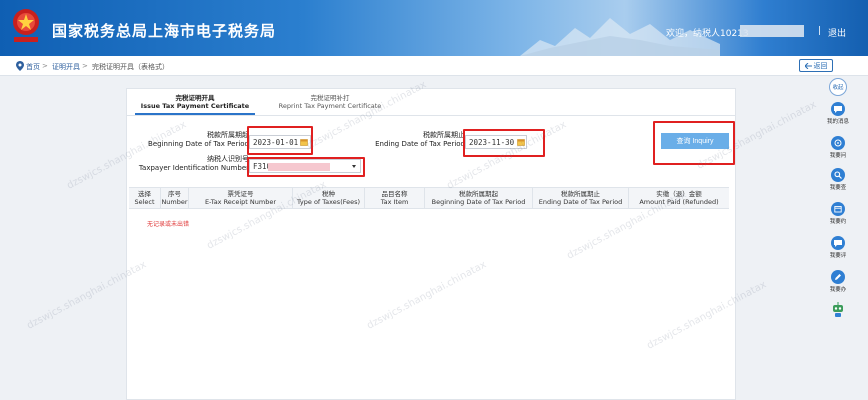 The image size is (868, 400). Describe the element at coordinates (195, 98) in the screenshot. I see `tab-issue-label-cn: 完税证明开具` at that location.